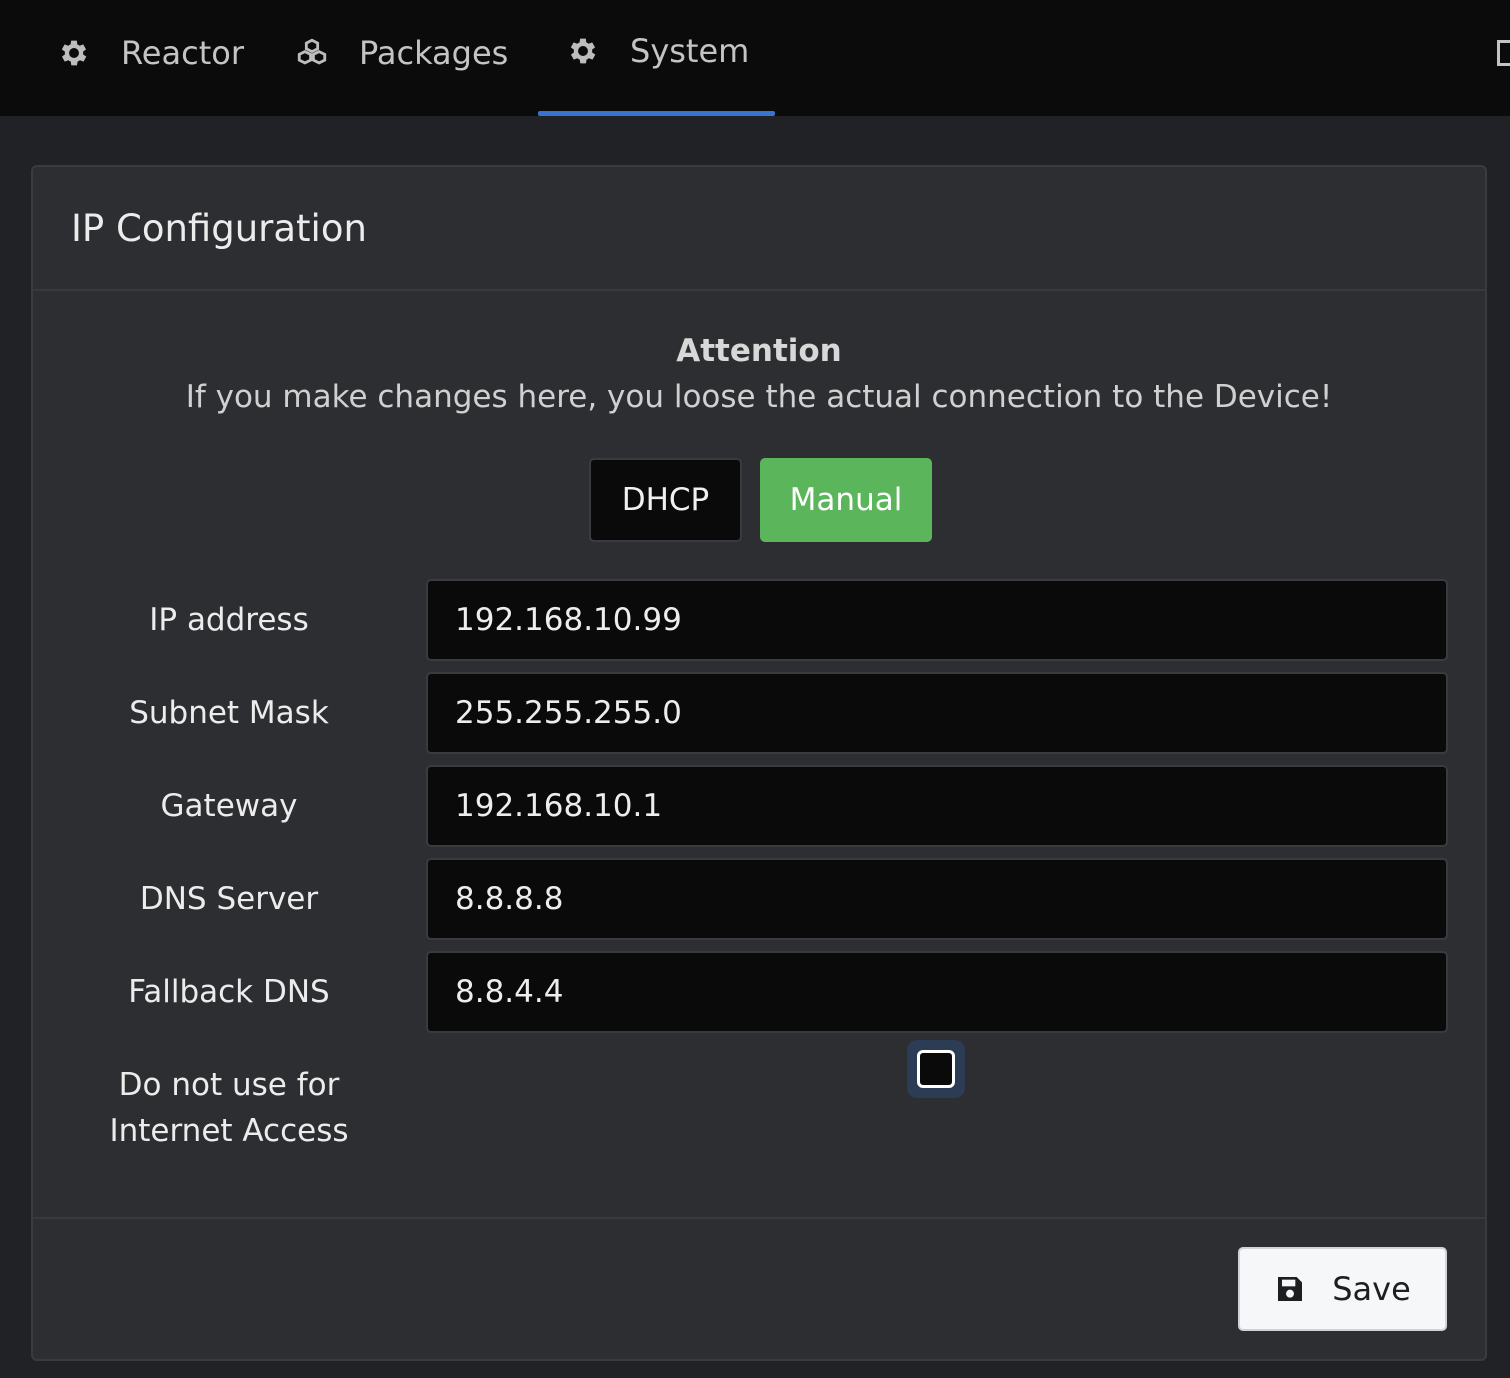  I want to click on subnet-mask-input, so click(937, 713).